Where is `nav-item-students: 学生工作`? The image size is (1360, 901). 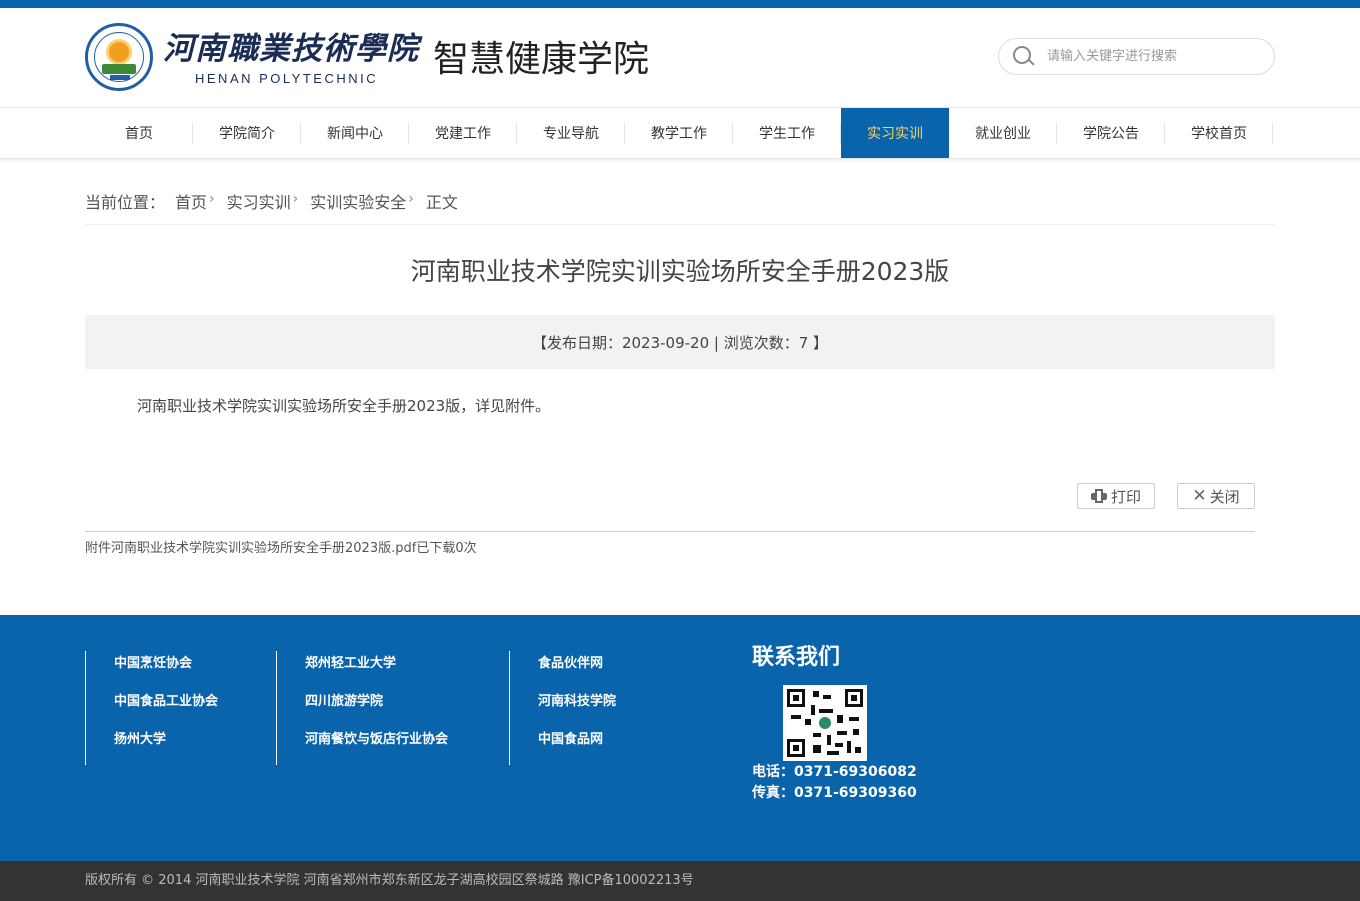
nav-item-students: 学生工作 is located at coordinates (787, 133).